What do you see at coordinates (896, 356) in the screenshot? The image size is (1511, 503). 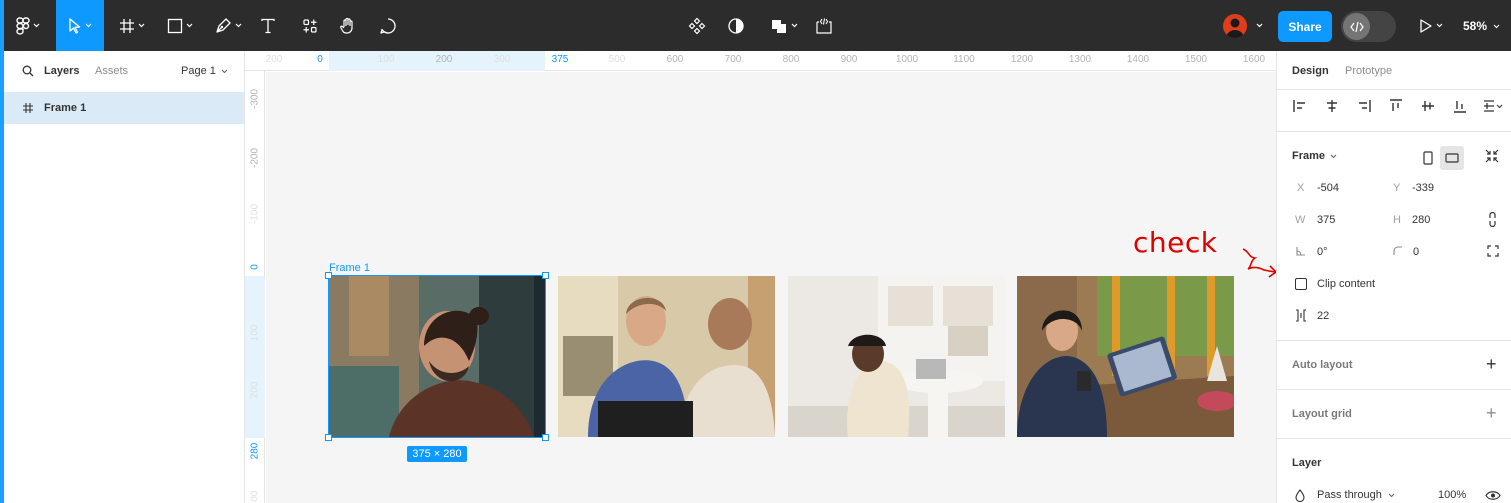 I see `image-woman-at-table` at bounding box center [896, 356].